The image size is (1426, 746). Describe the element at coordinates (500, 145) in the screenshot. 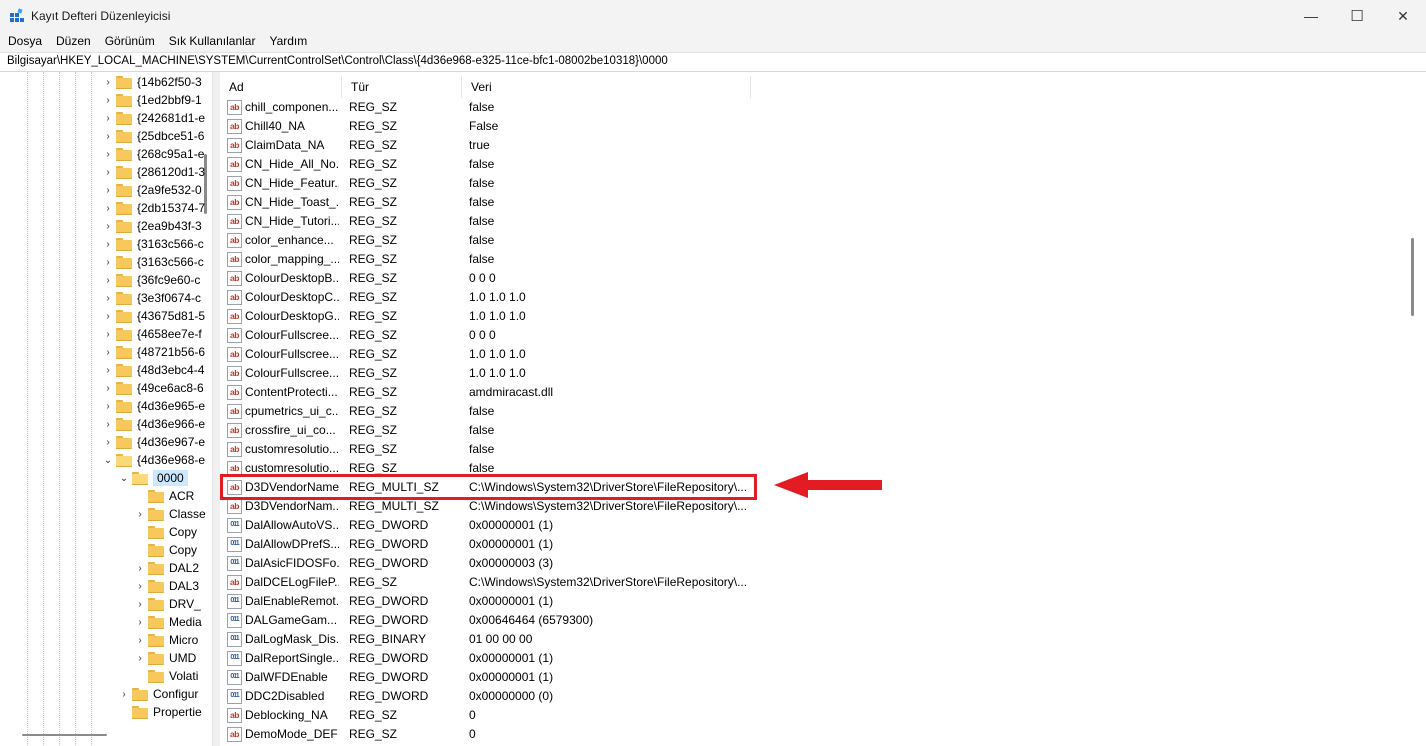

I see `value-row: ab ClaimData_NA REG_SZ true` at that location.